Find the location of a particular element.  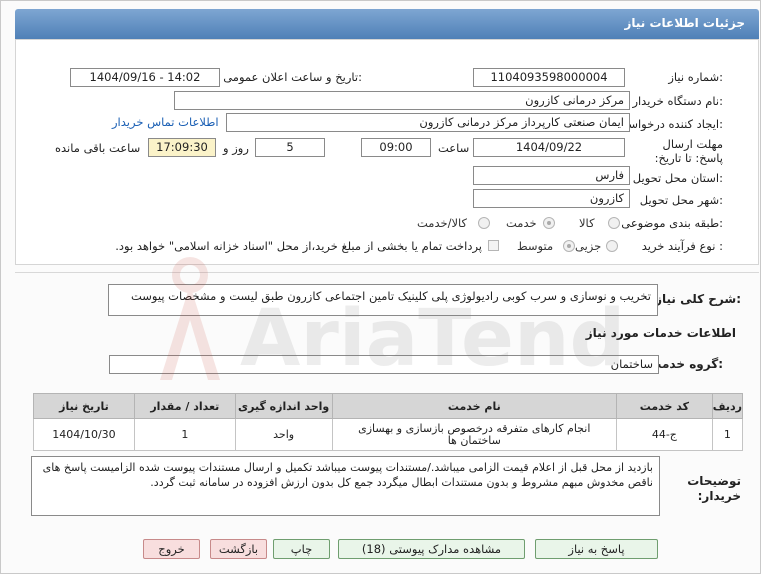

buyer-notes-label: توضیحات خریدار: is located at coordinates (714, 488).